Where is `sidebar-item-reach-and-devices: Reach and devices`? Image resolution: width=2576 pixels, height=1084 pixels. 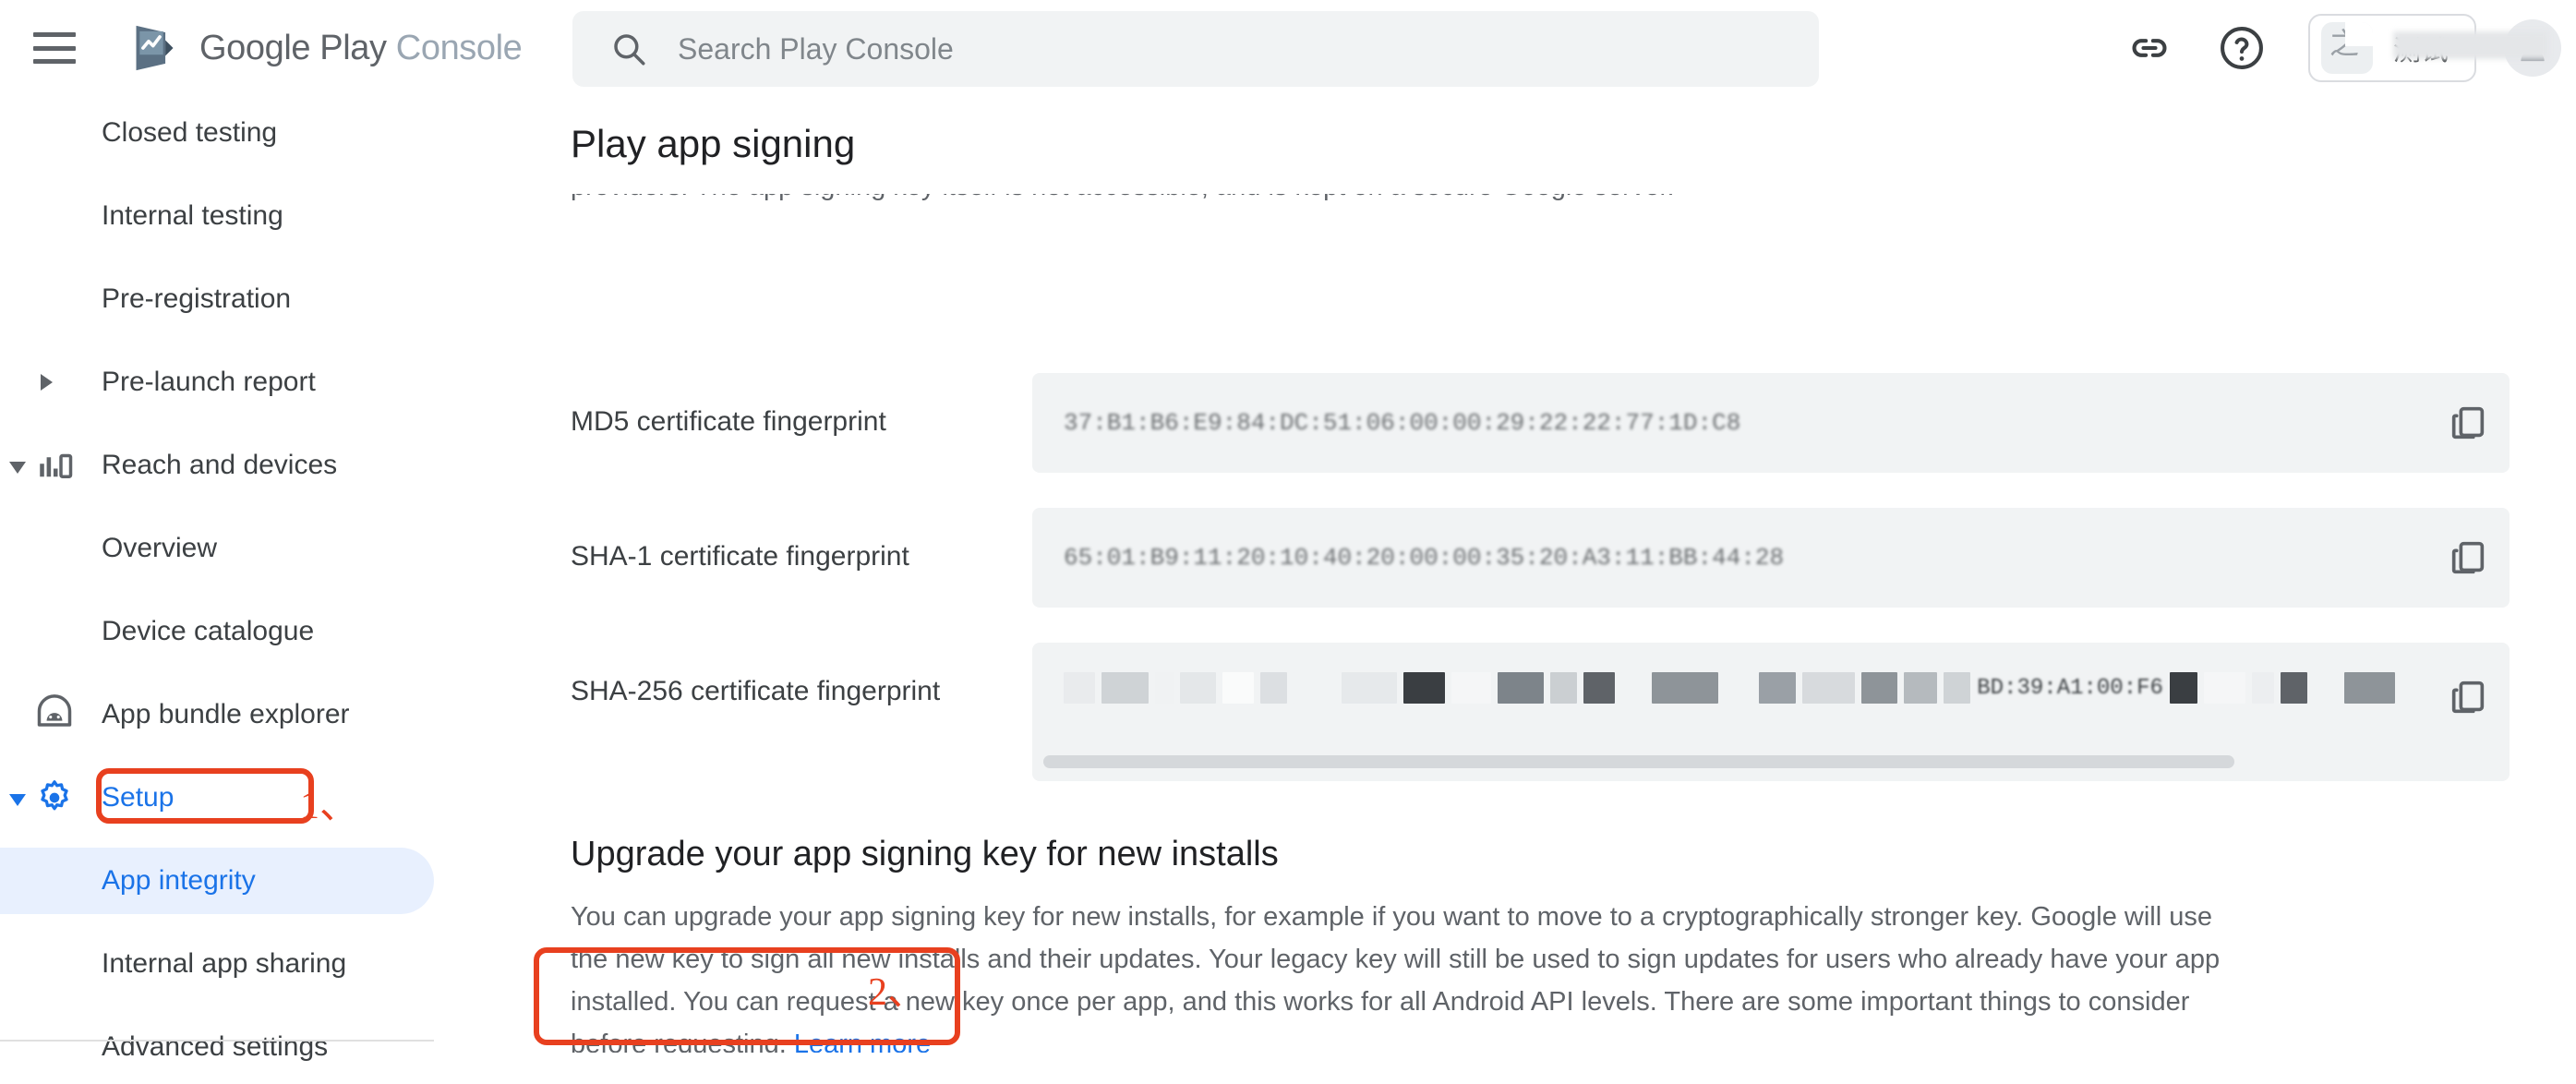
sidebar-item-reach-and-devices: Reach and devices is located at coordinates (234, 465).